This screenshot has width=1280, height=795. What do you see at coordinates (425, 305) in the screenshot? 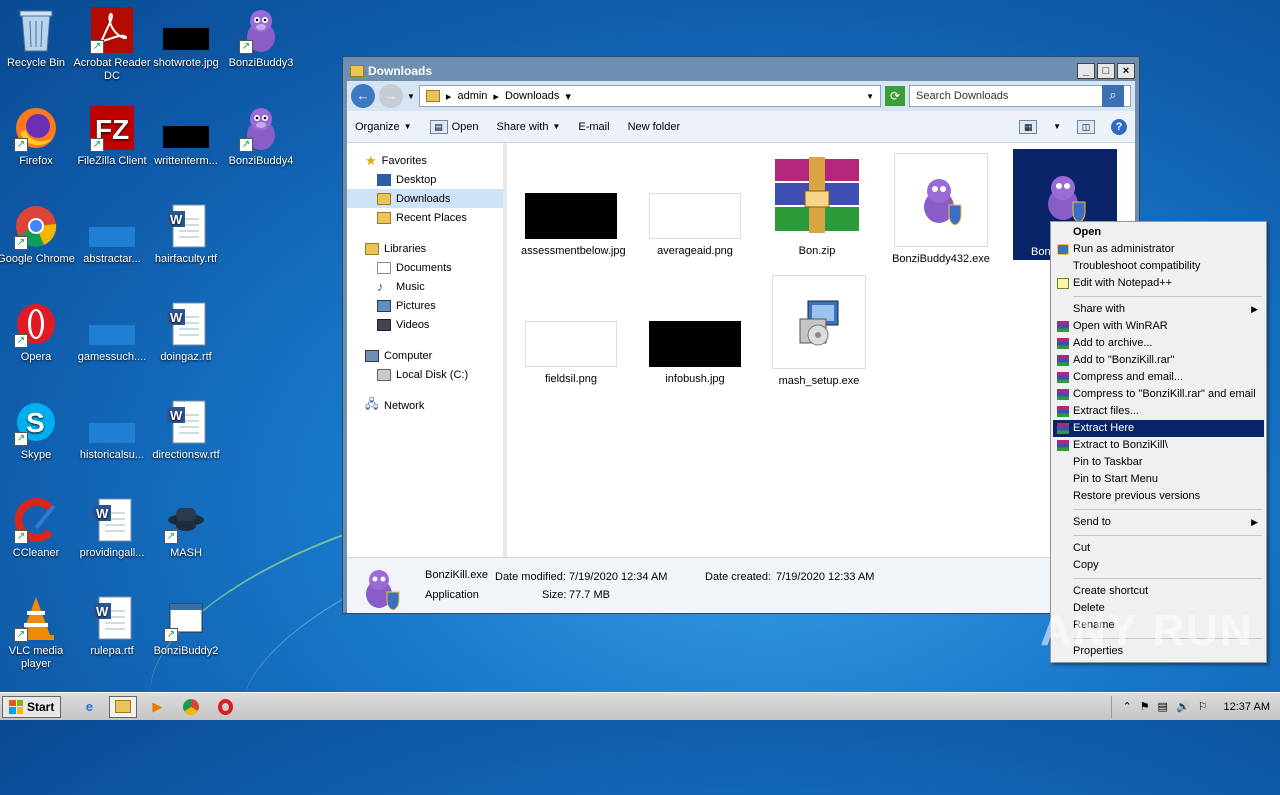
I see `nav-pictures: Pictures` at bounding box center [425, 305].